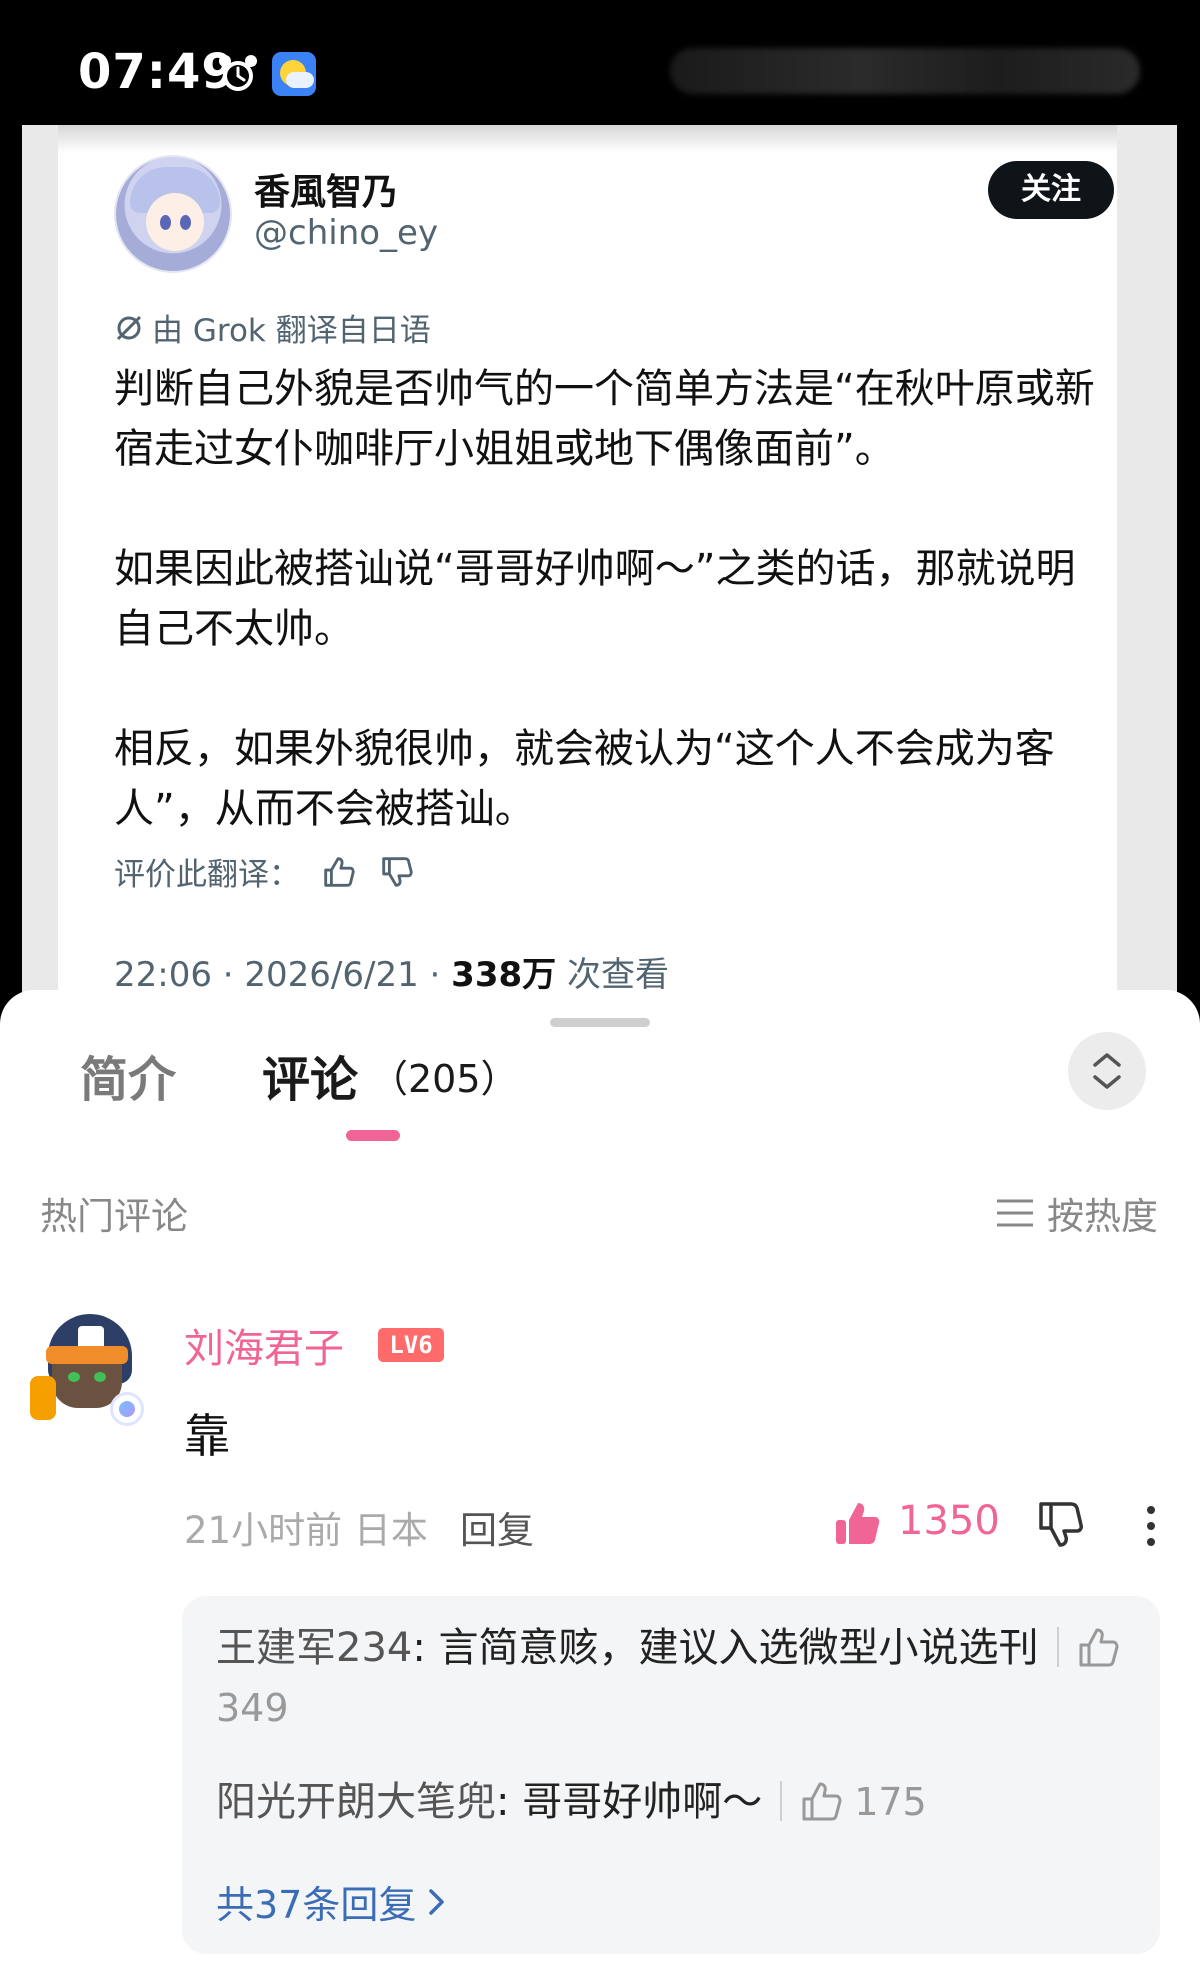 The height and width of the screenshot is (1971, 1200). Describe the element at coordinates (1051, 190) in the screenshot. I see `follow-button: 关注` at that location.